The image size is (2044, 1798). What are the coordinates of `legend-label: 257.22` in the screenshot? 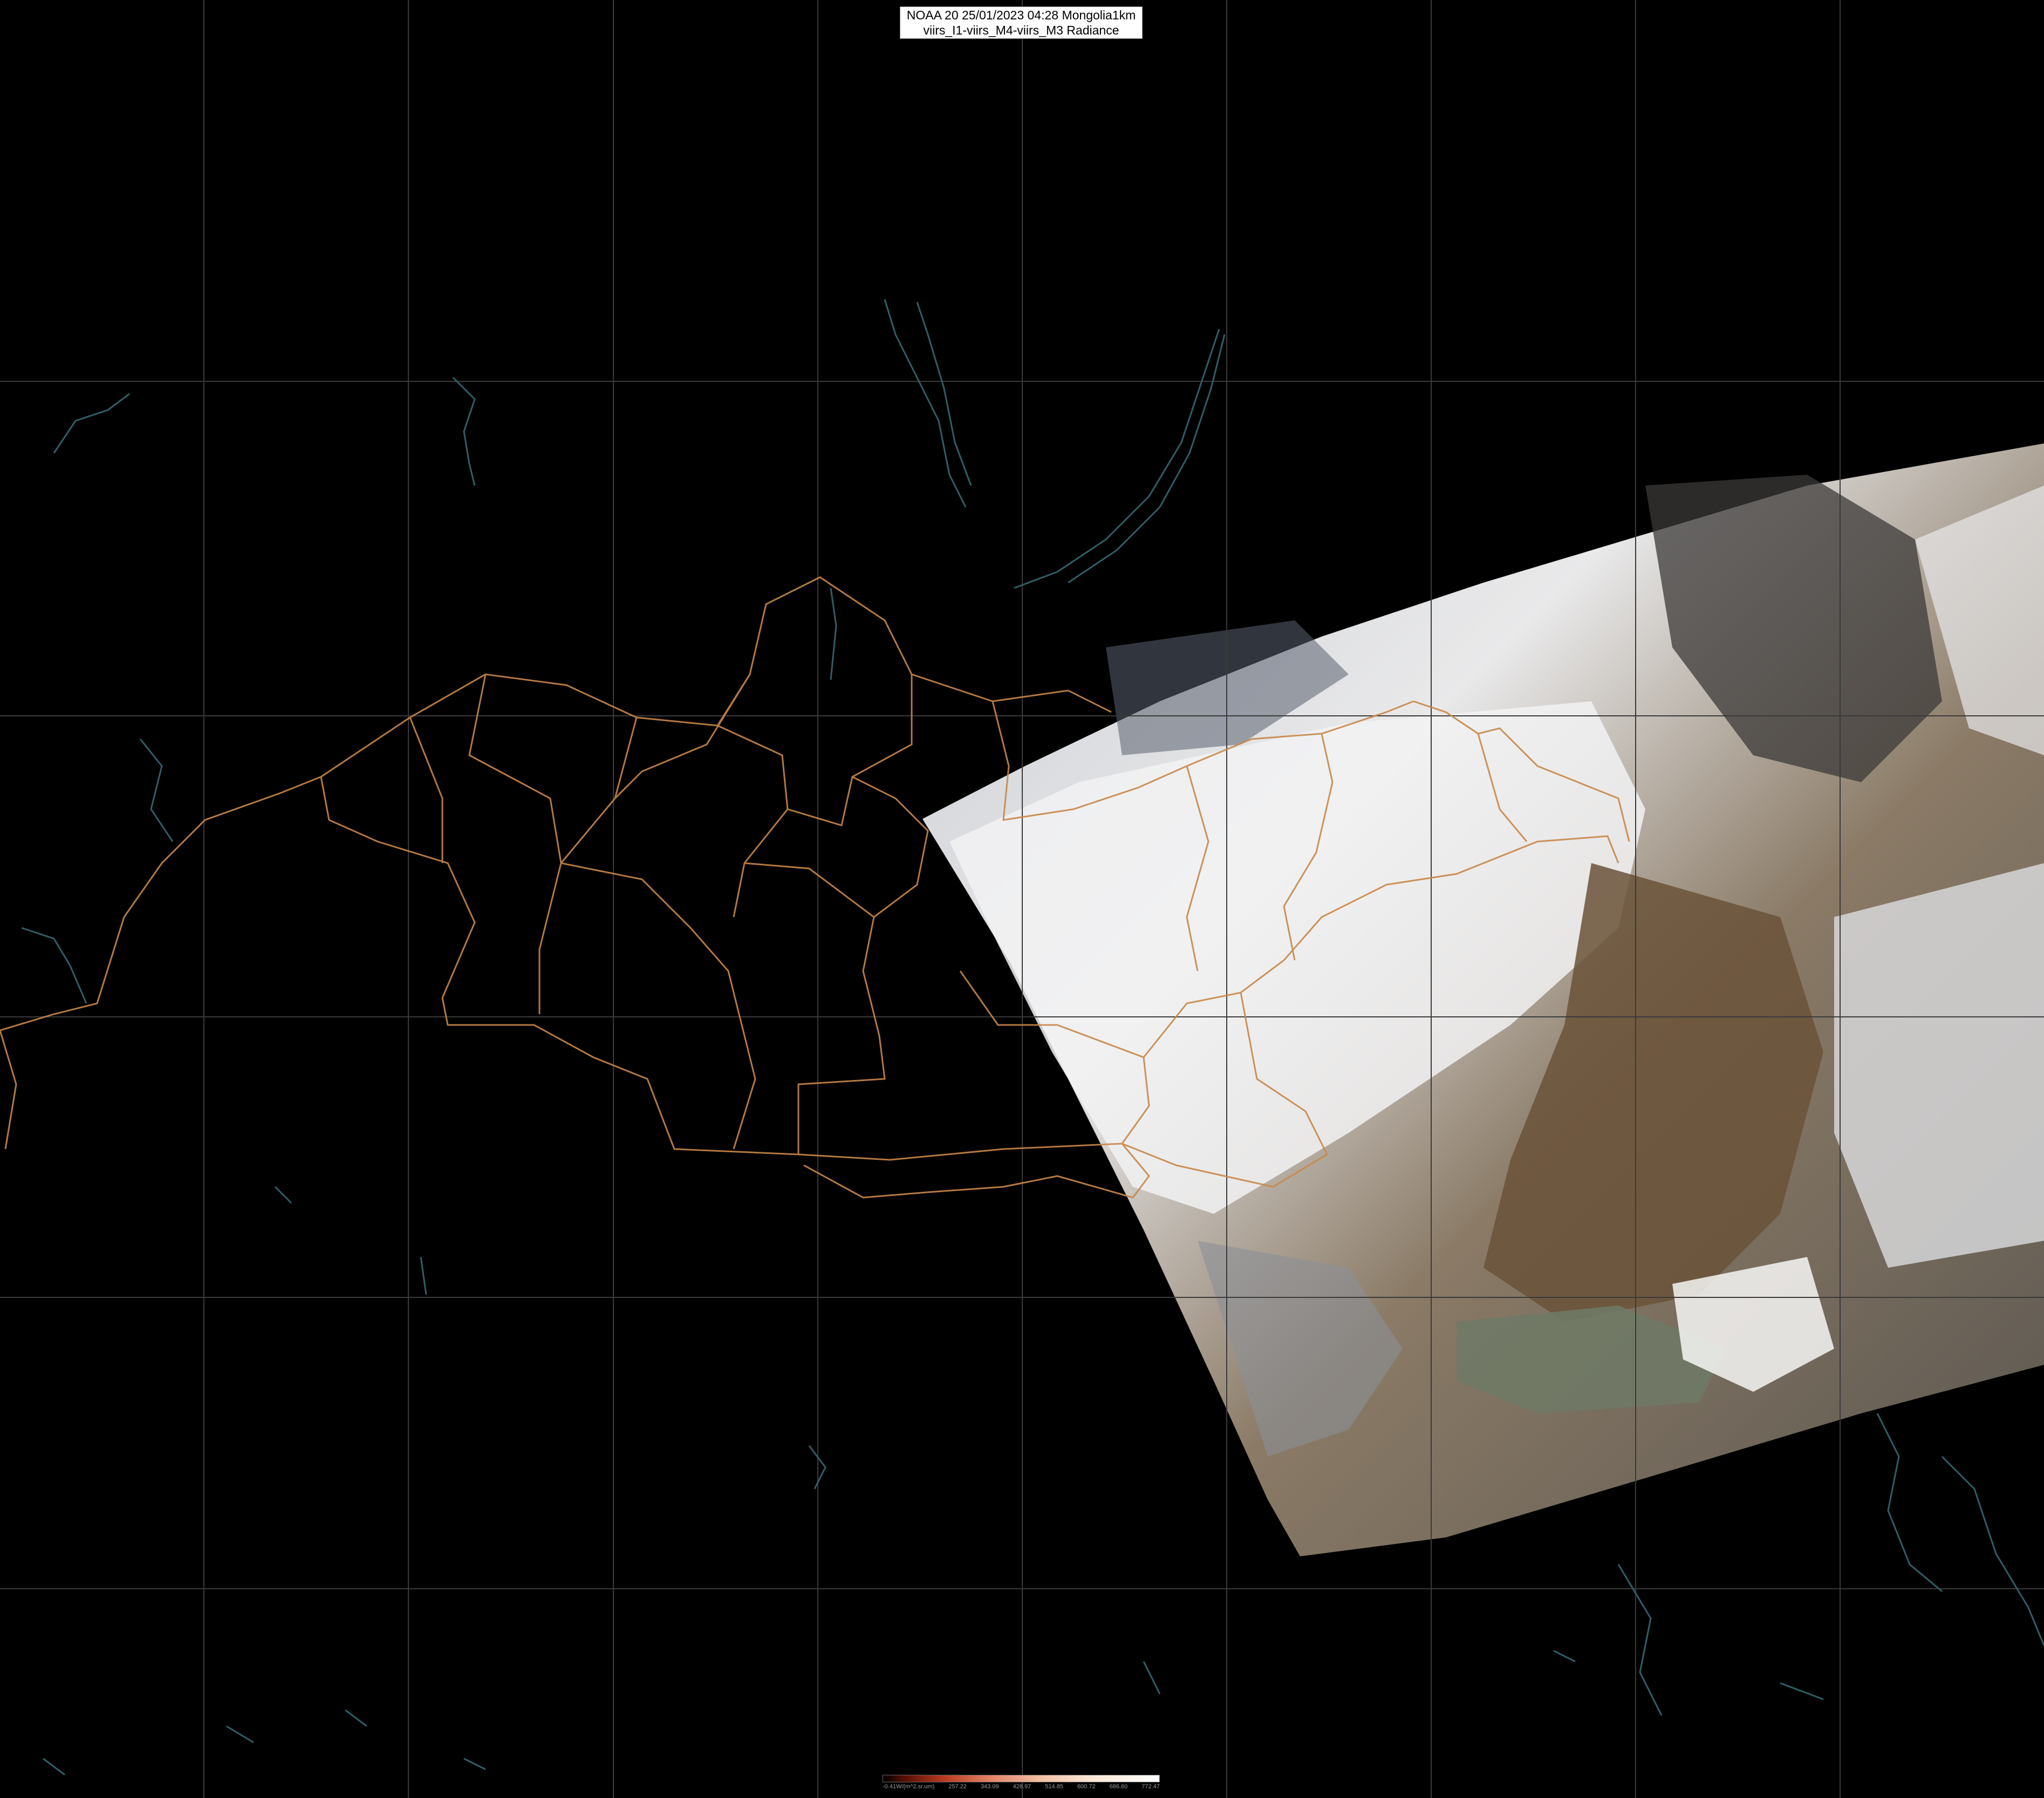 It's located at (957, 1786).